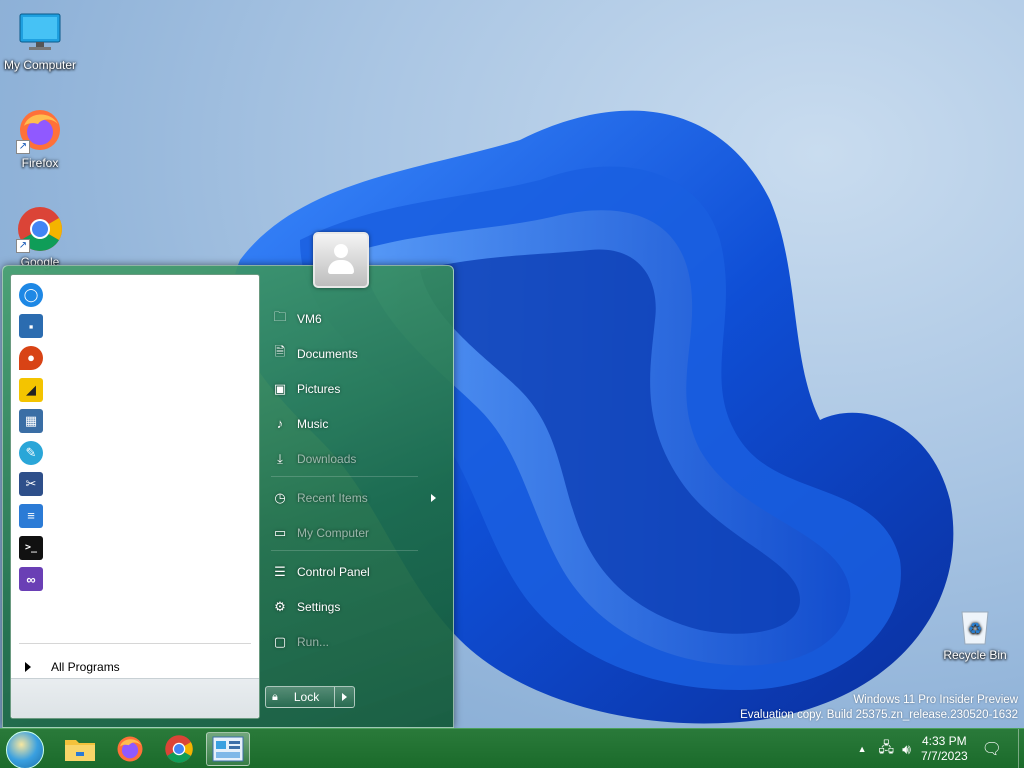 This screenshot has width=1024, height=768. I want to click on desktop-icon-label: Recycle Bin, so click(975, 655).